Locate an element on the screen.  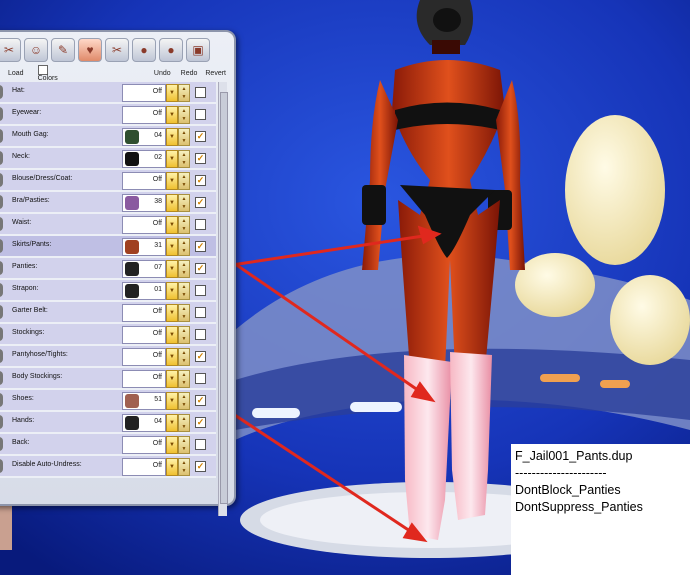
revert-button: Revert is located at coordinates (215, 73).